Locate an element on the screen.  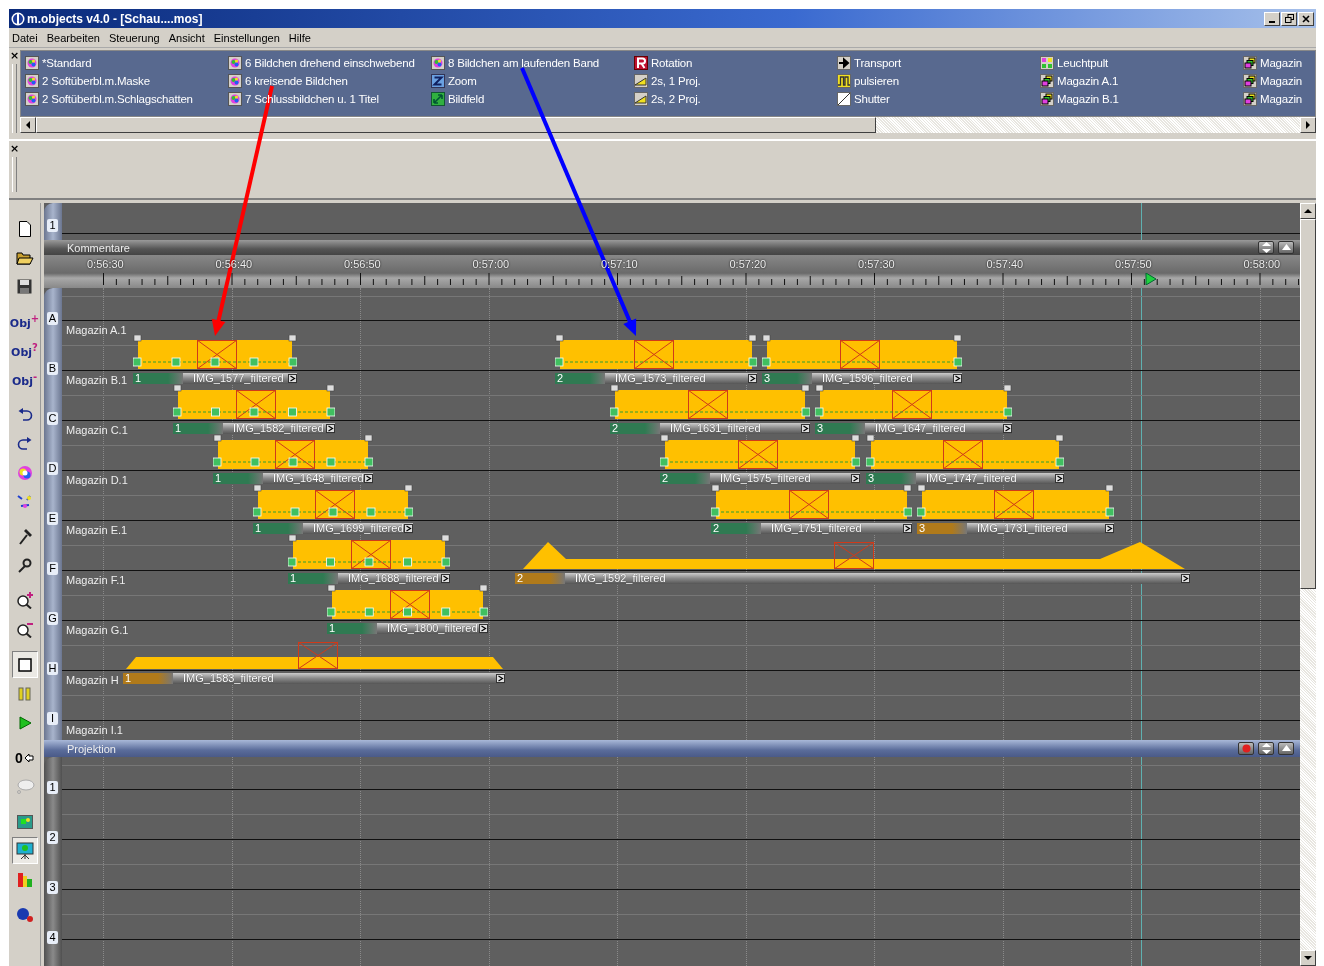
track-letter: G is located at coordinates (52, 618).